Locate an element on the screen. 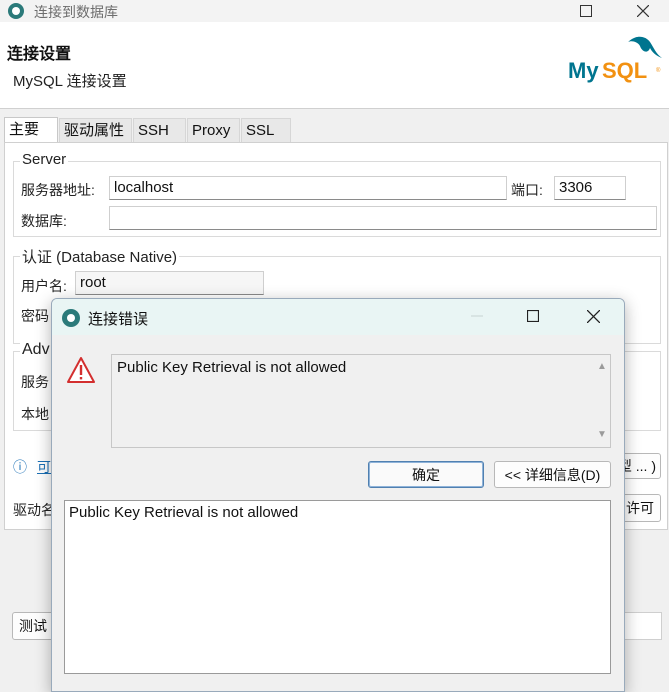  port-input: 3306 is located at coordinates (590, 188).